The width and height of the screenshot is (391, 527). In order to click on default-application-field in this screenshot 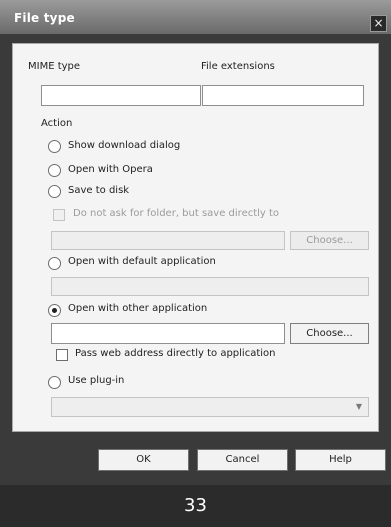, I will do `click(210, 286)`.